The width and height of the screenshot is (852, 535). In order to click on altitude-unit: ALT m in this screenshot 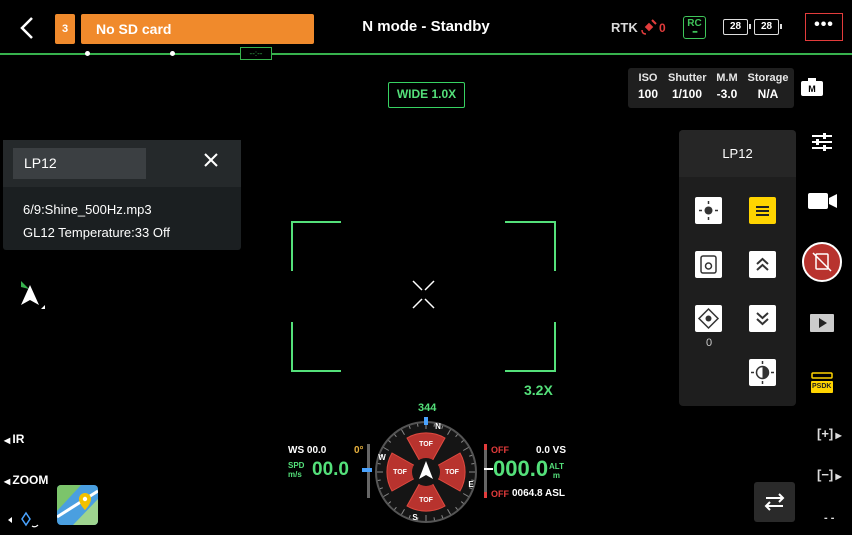, I will do `click(556, 471)`.